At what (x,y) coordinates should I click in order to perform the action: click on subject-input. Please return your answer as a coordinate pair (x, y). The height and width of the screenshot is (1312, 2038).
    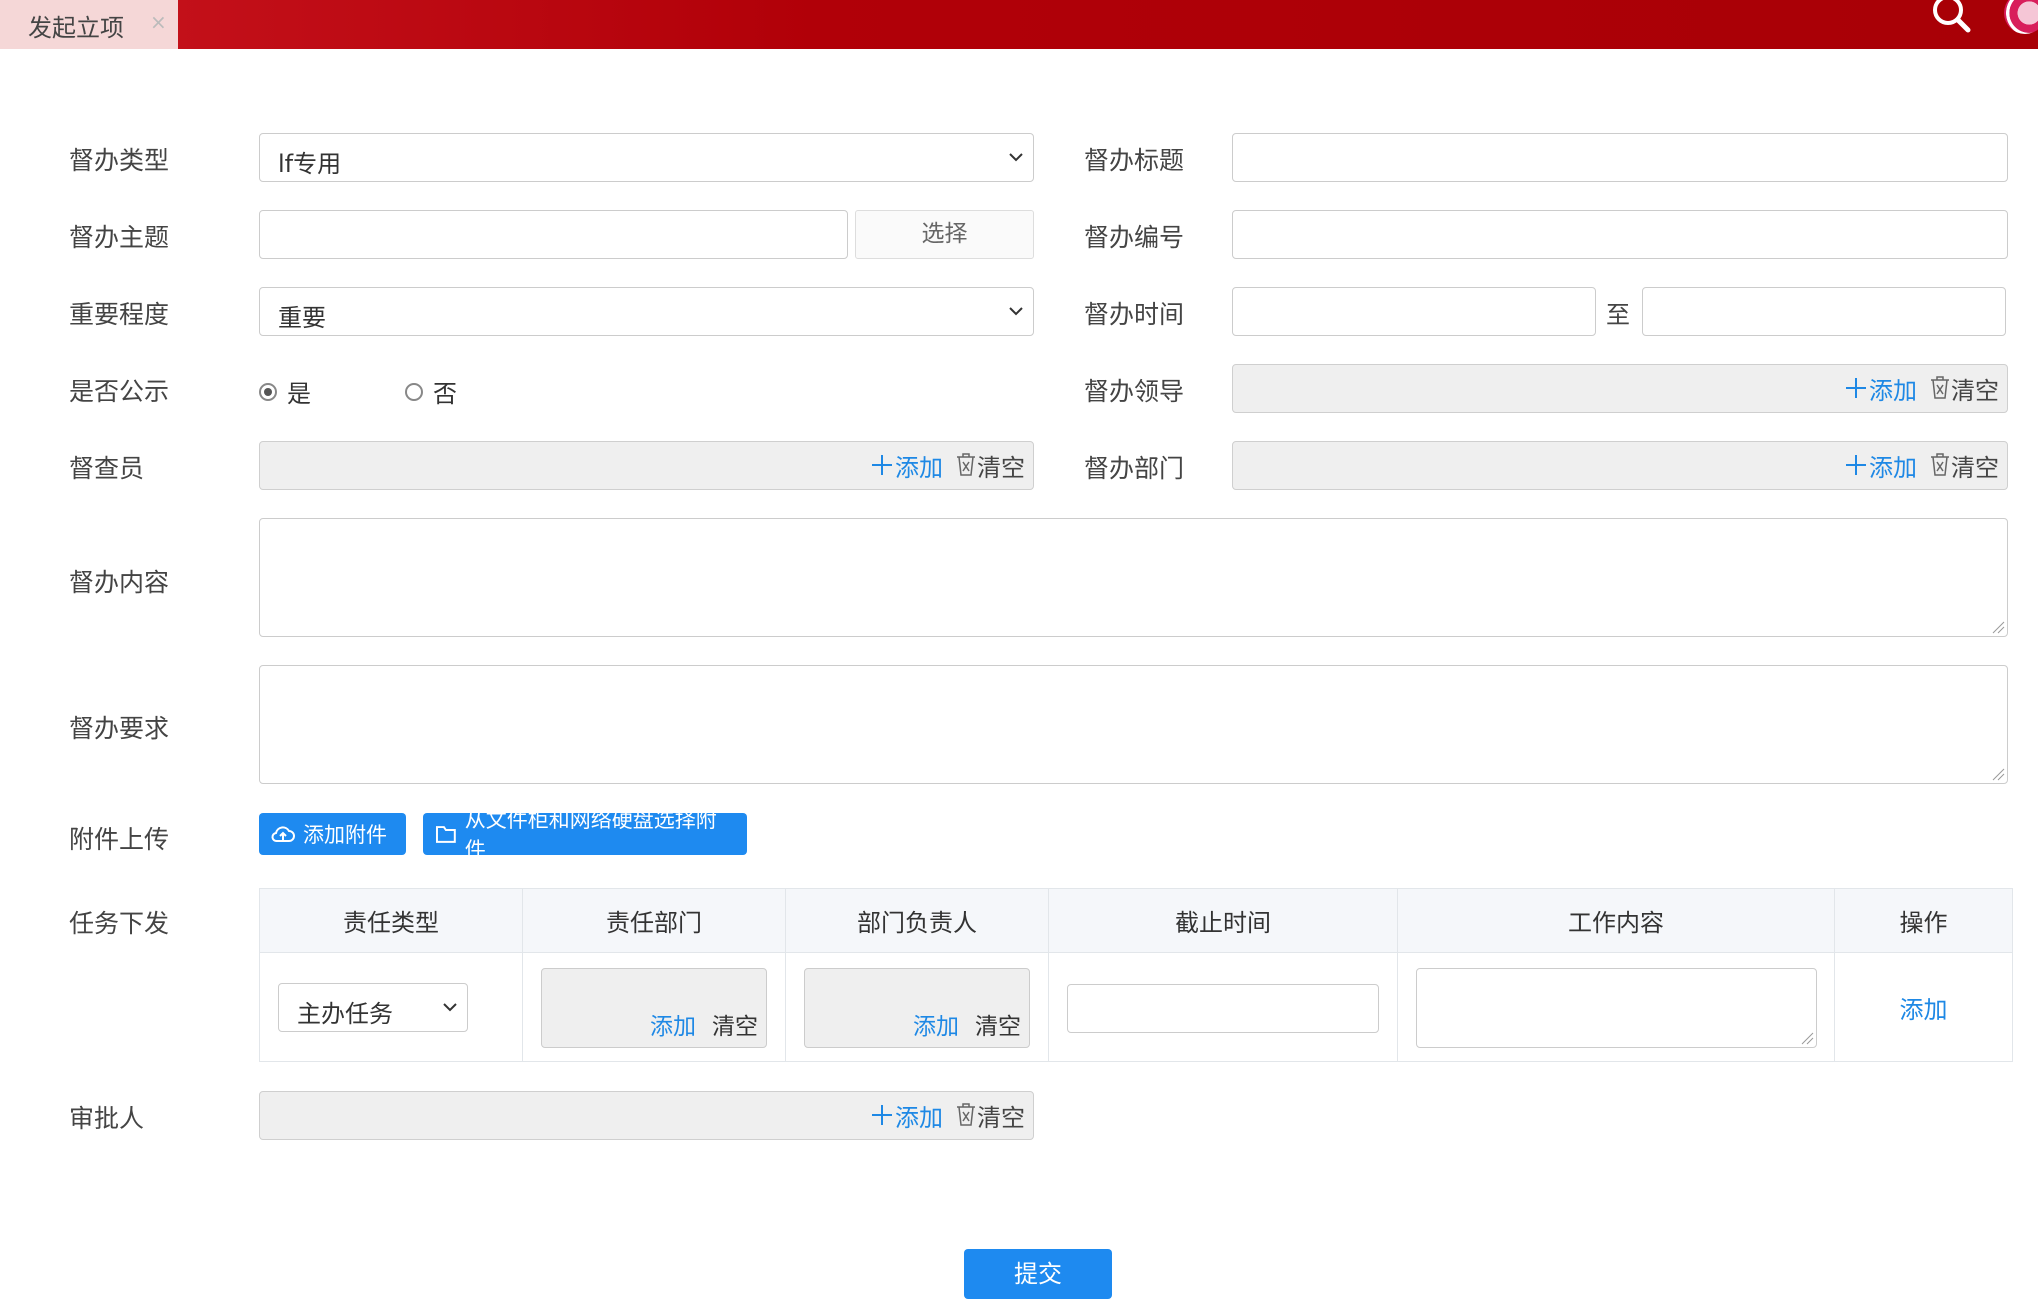
    Looking at the image, I should click on (553, 234).